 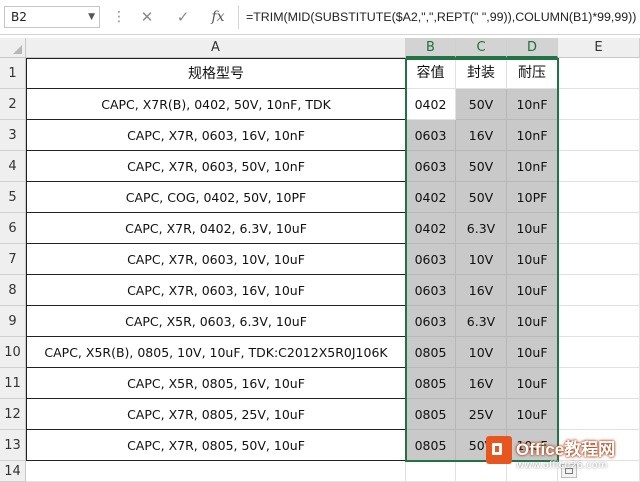 What do you see at coordinates (431, 445) in the screenshot?
I see `cell-b13: 0805` at bounding box center [431, 445].